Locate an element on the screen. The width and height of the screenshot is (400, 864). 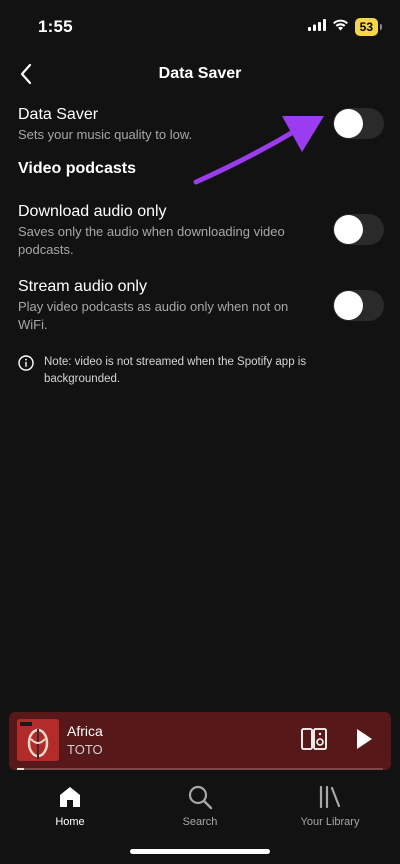
data-saver-toggle is located at coordinates (358, 123).